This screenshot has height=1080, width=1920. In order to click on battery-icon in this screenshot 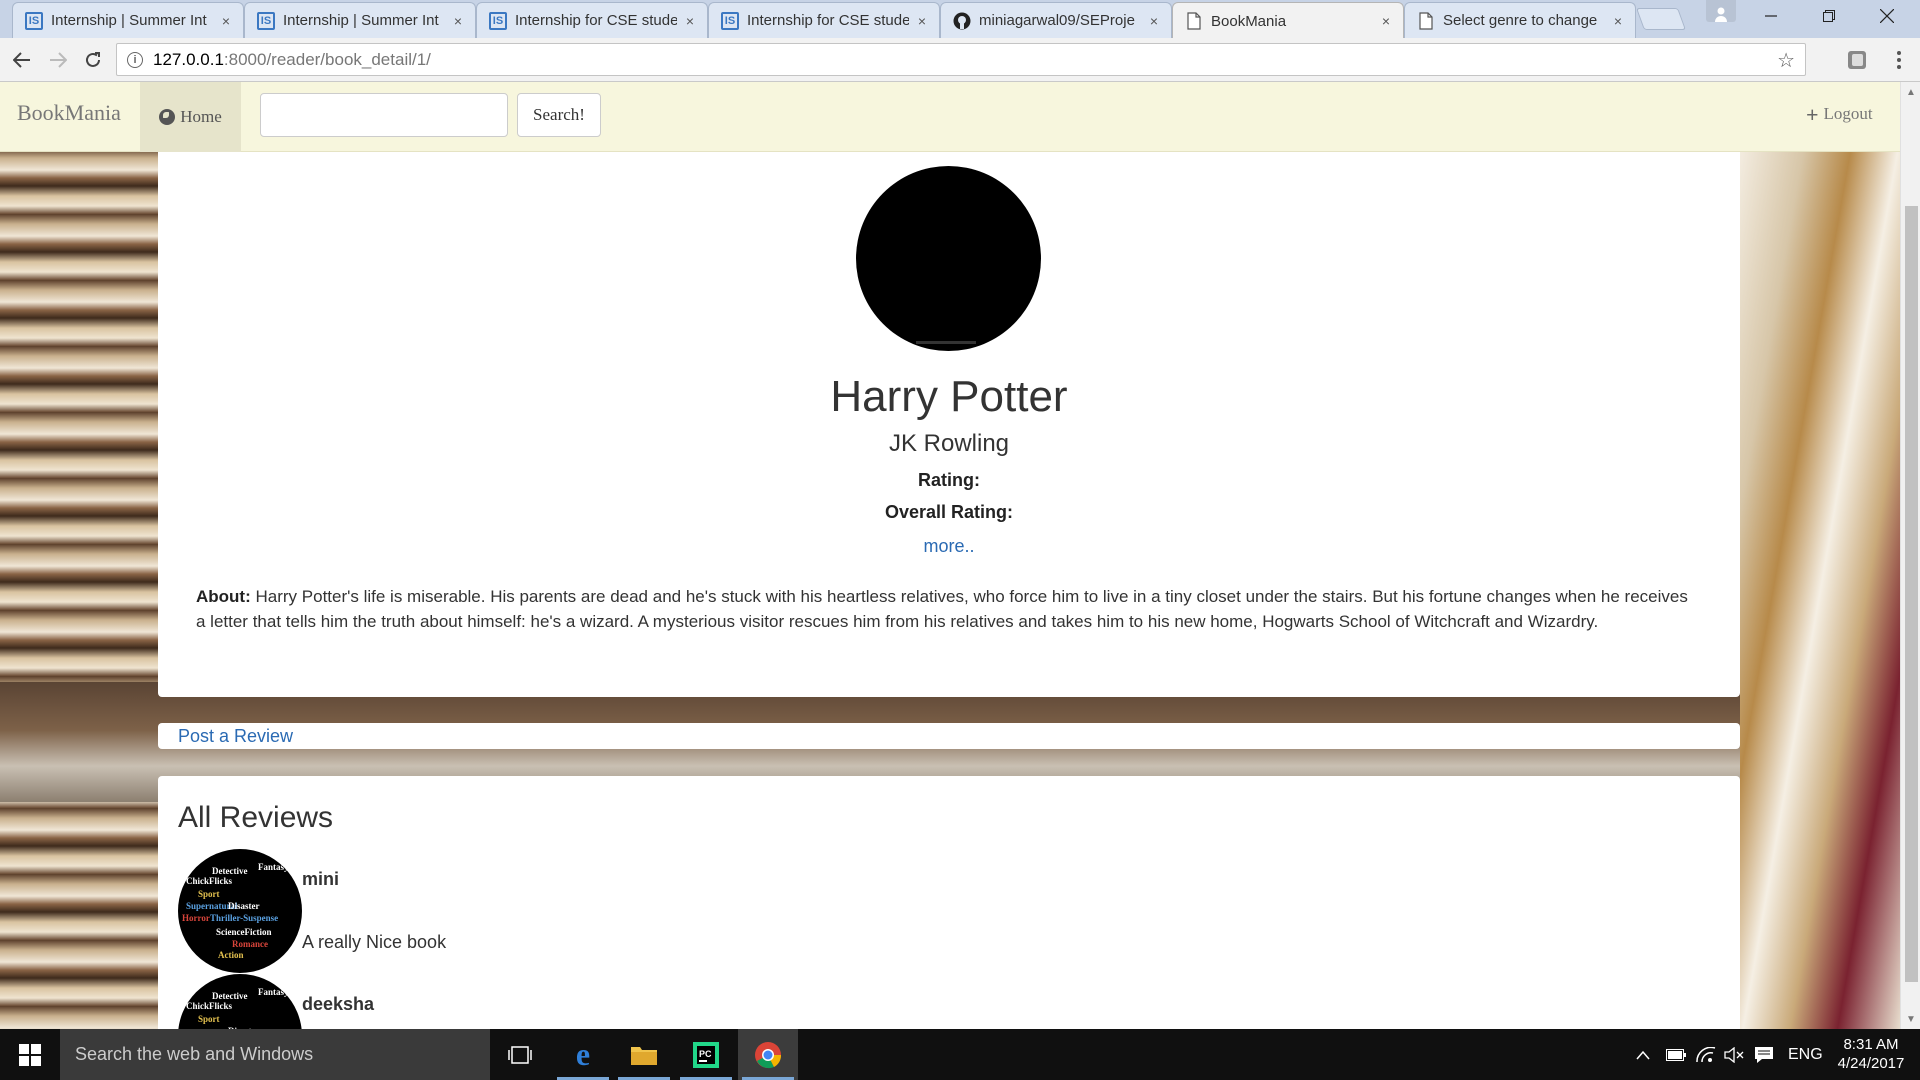, I will do `click(1676, 1054)`.